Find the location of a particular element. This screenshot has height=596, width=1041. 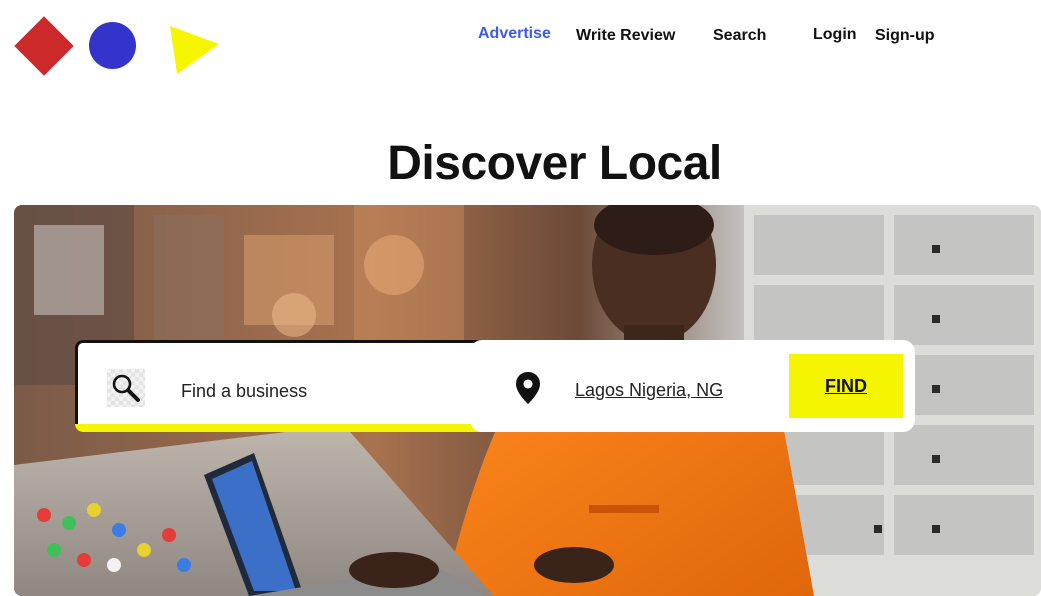

nav-write-review-link: Write Review is located at coordinates (625, 36).